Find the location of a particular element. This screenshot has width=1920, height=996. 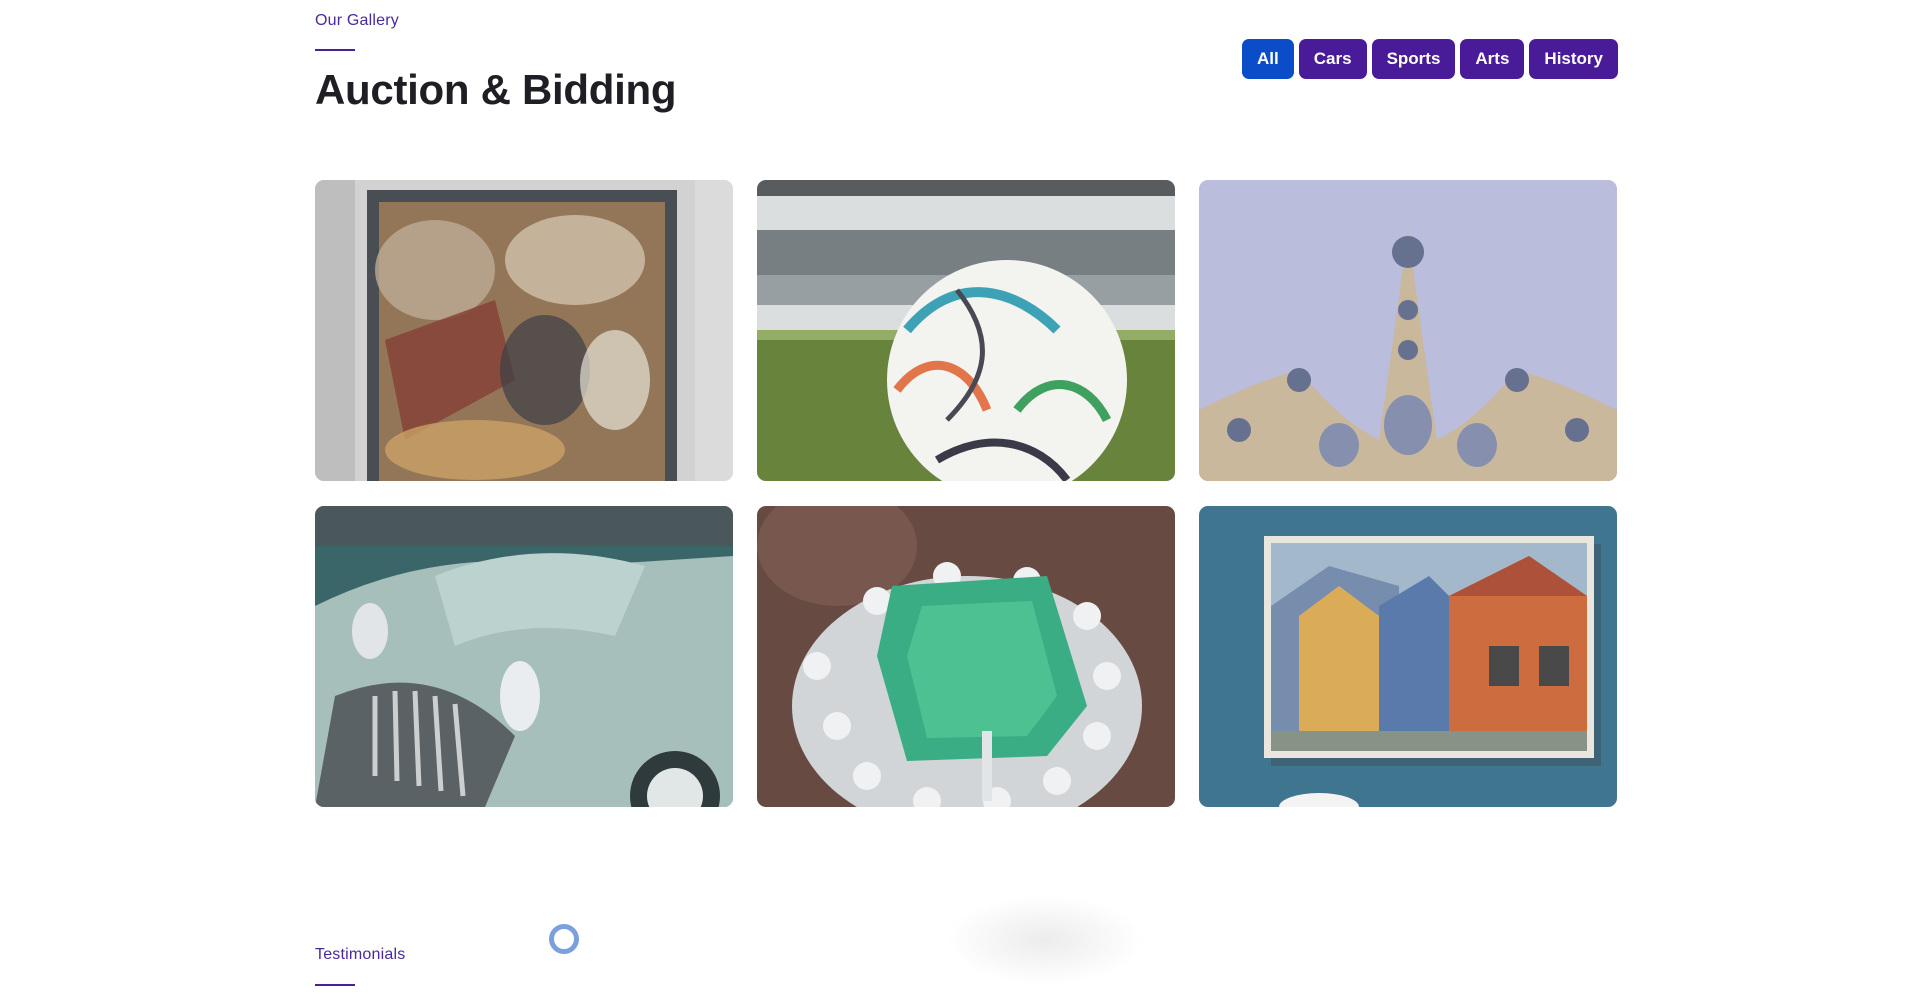

gallery-eyebrow-underline is located at coordinates (335, 50).